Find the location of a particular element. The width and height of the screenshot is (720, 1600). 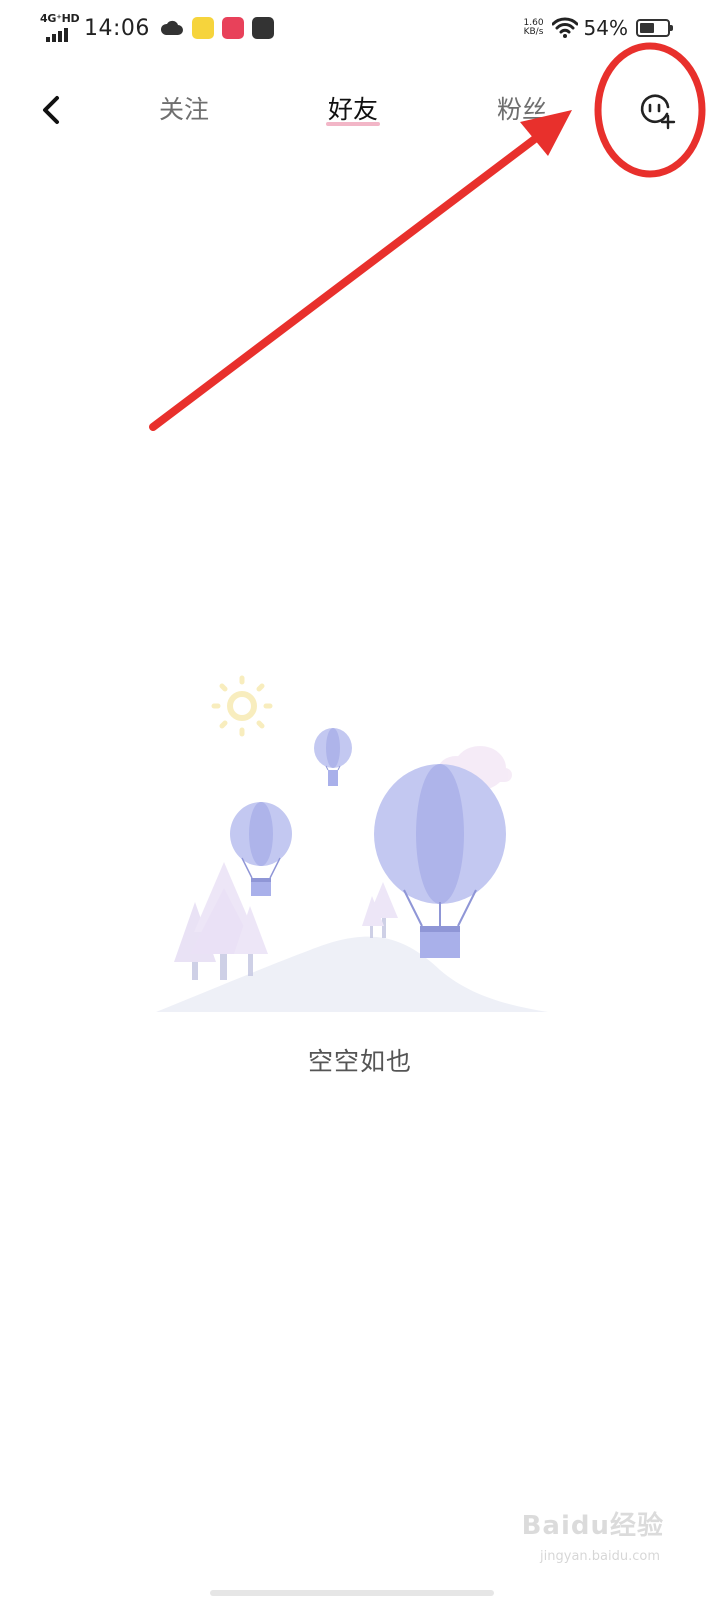

active-tab-indicator is located at coordinates (353, 124).